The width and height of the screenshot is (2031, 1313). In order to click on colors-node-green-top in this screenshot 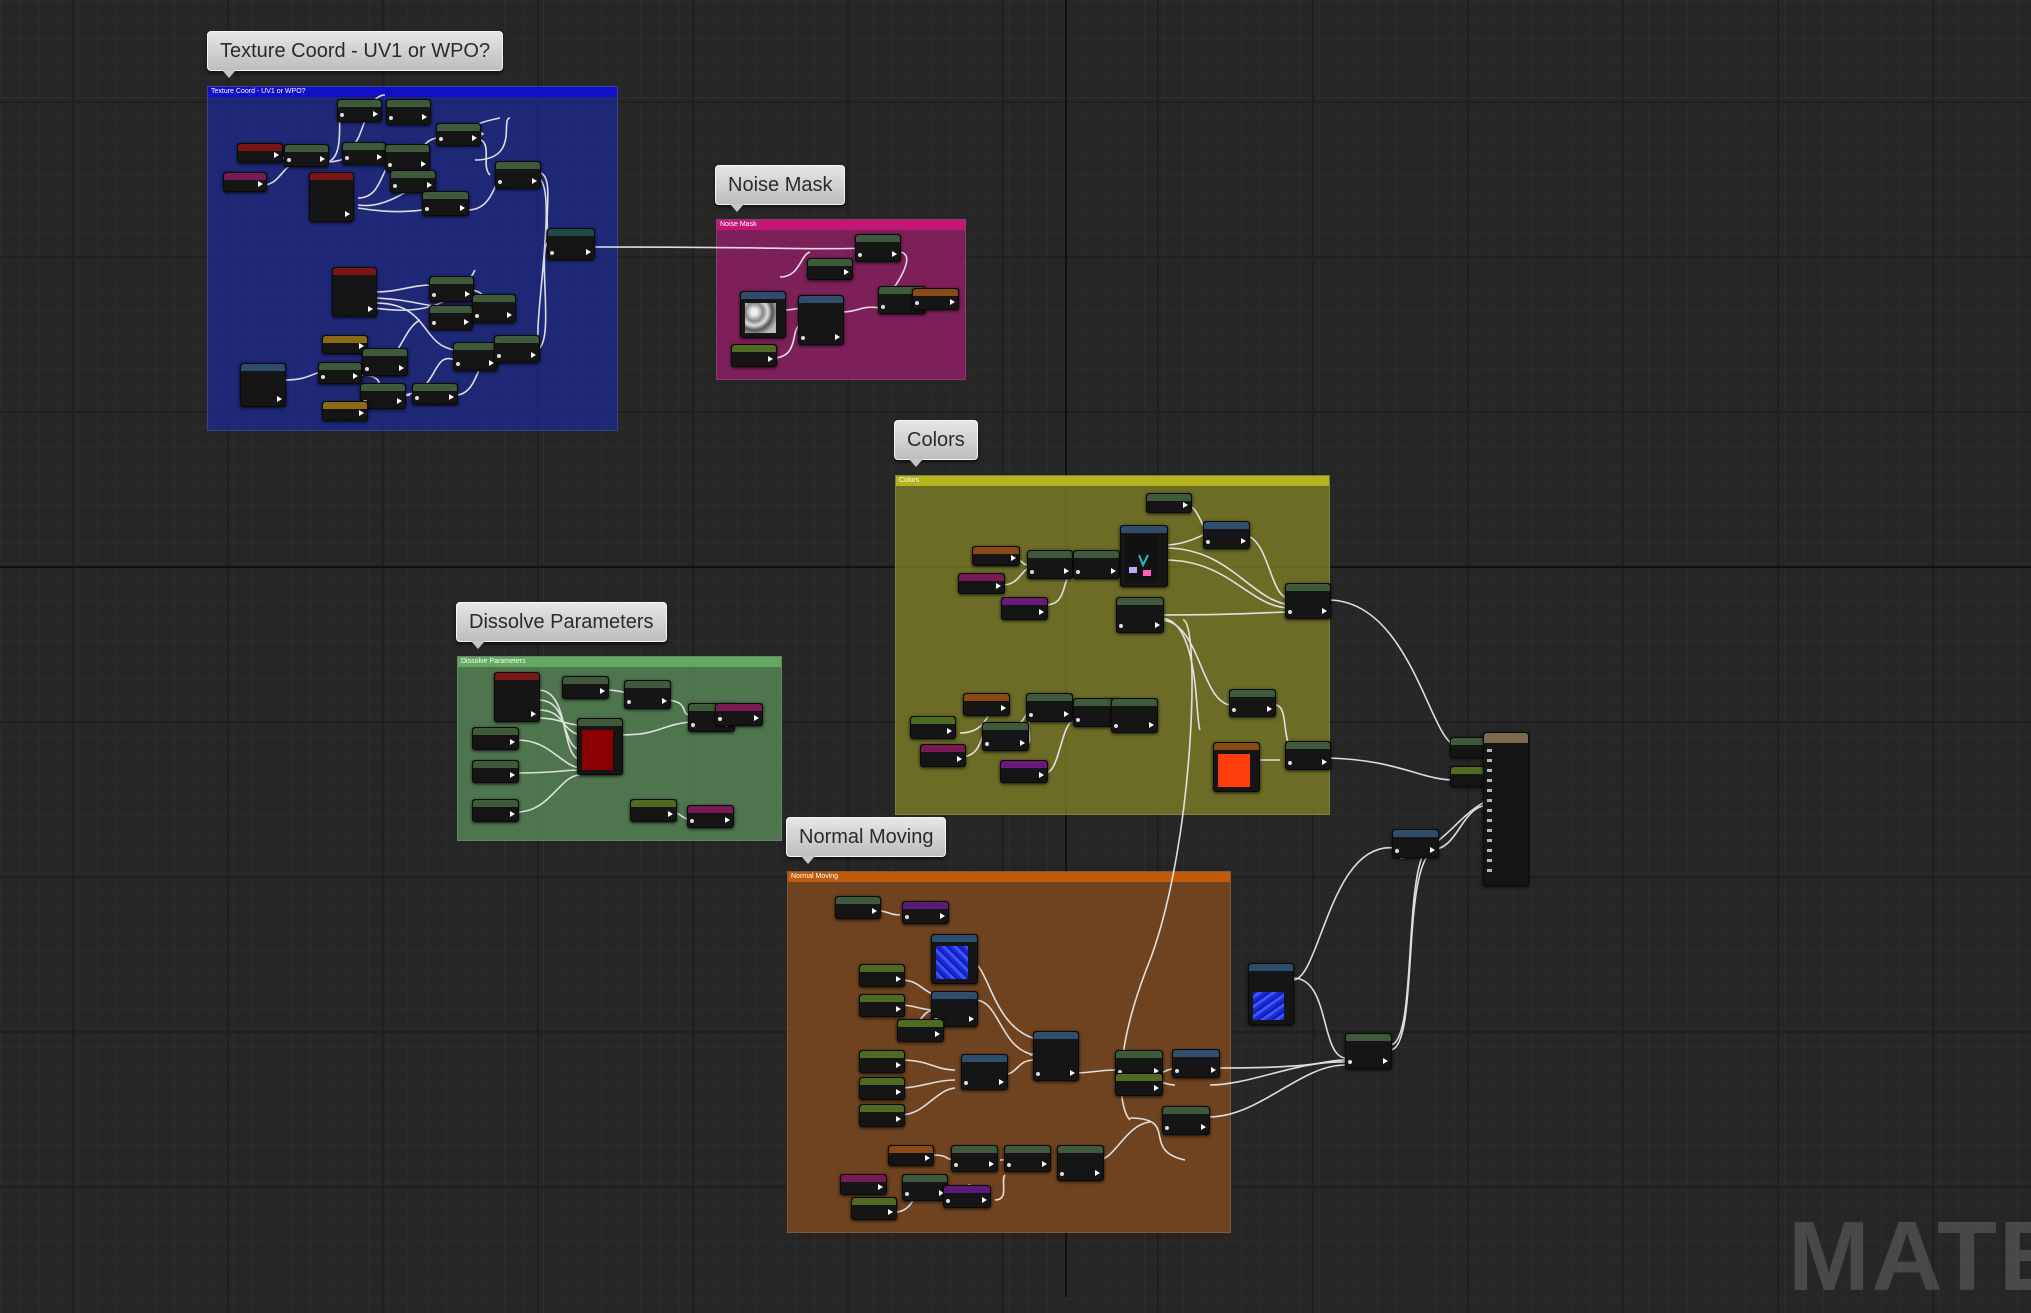, I will do `click(1169, 503)`.